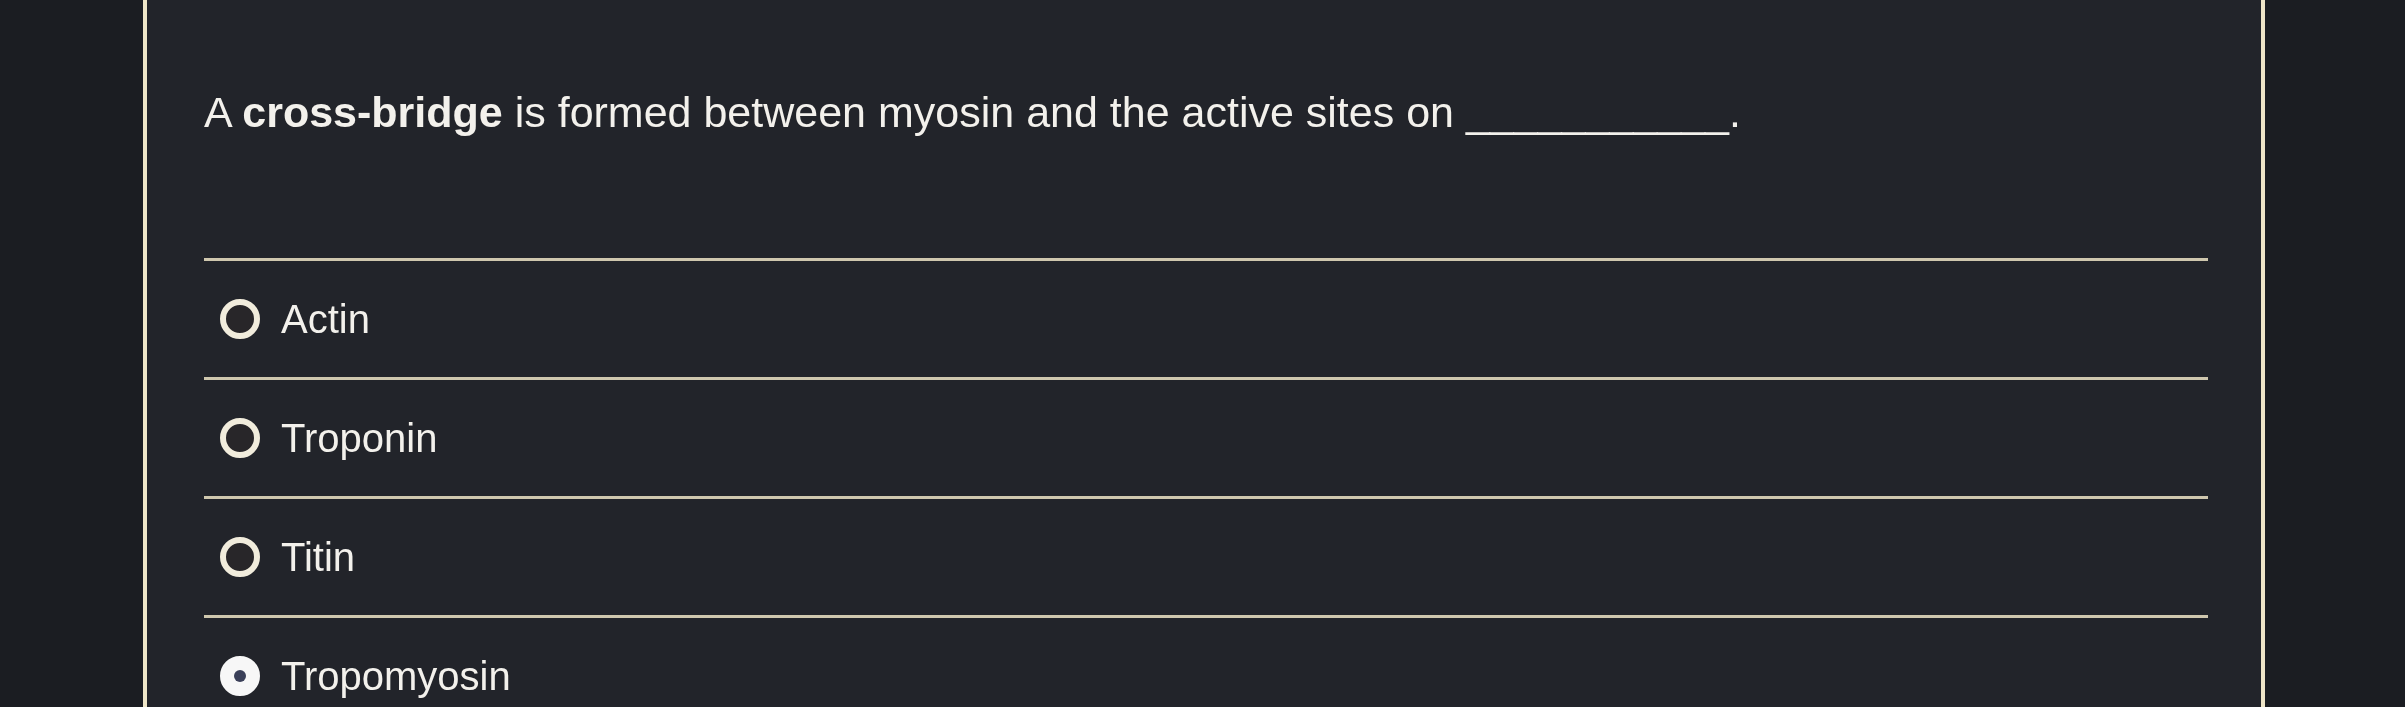 This screenshot has width=2405, height=707. I want to click on question-text: A cross-bridge is formed between myosin and the active sites on ___________., so click(972, 112).